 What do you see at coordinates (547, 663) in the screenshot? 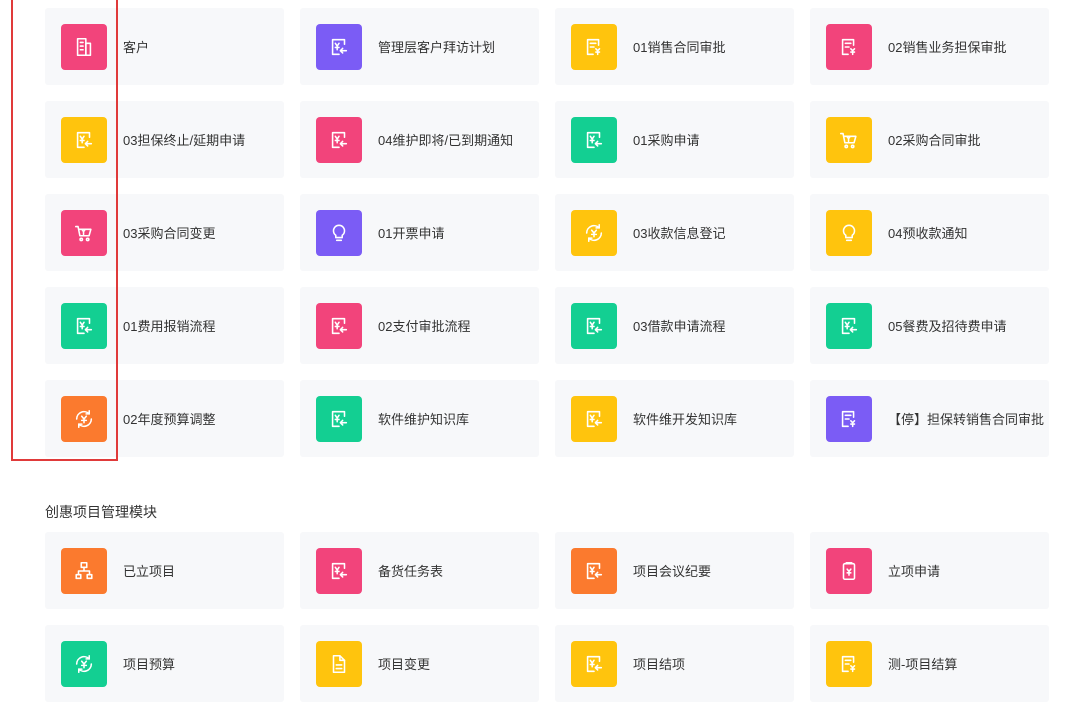
I see `app-row: 项目预算 项目变更 项目结项 测-项目结算` at bounding box center [547, 663].